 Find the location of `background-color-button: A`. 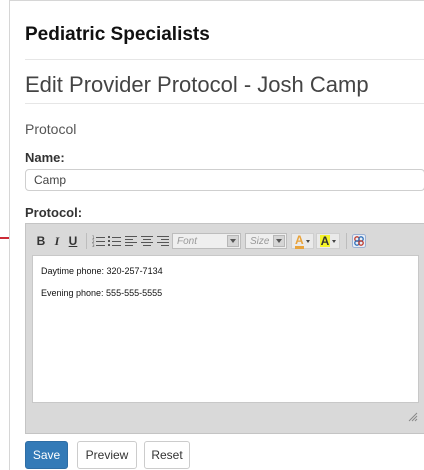

background-color-button: A is located at coordinates (328, 241).